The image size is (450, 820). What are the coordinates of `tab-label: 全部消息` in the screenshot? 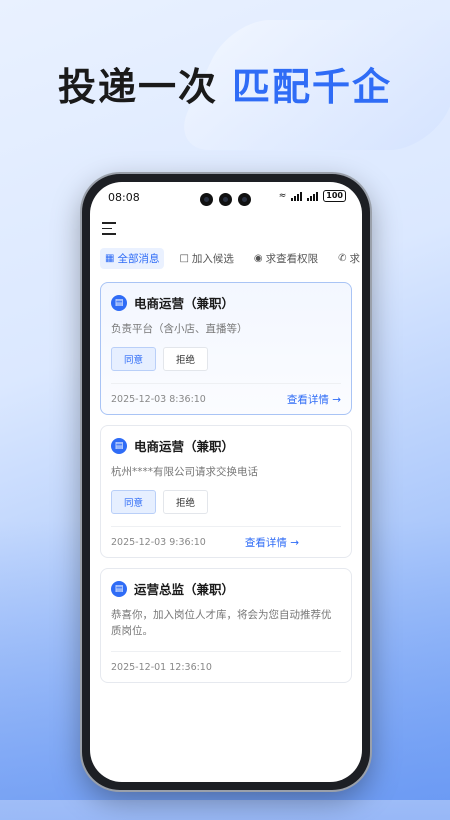 It's located at (138, 258).